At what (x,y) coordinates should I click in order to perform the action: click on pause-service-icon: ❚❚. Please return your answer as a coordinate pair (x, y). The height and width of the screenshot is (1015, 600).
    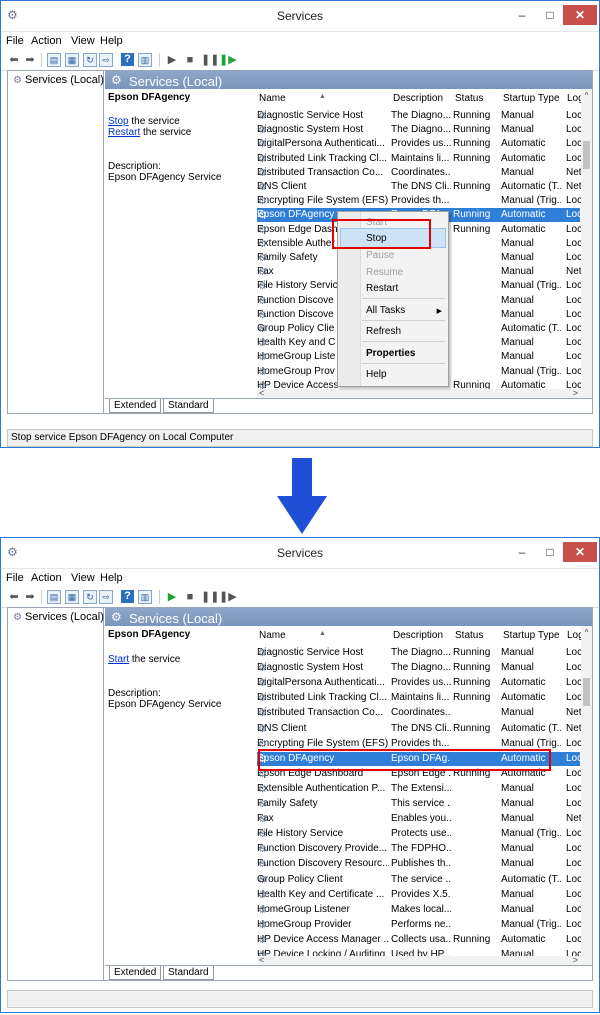
    Looking at the image, I should click on (210, 60).